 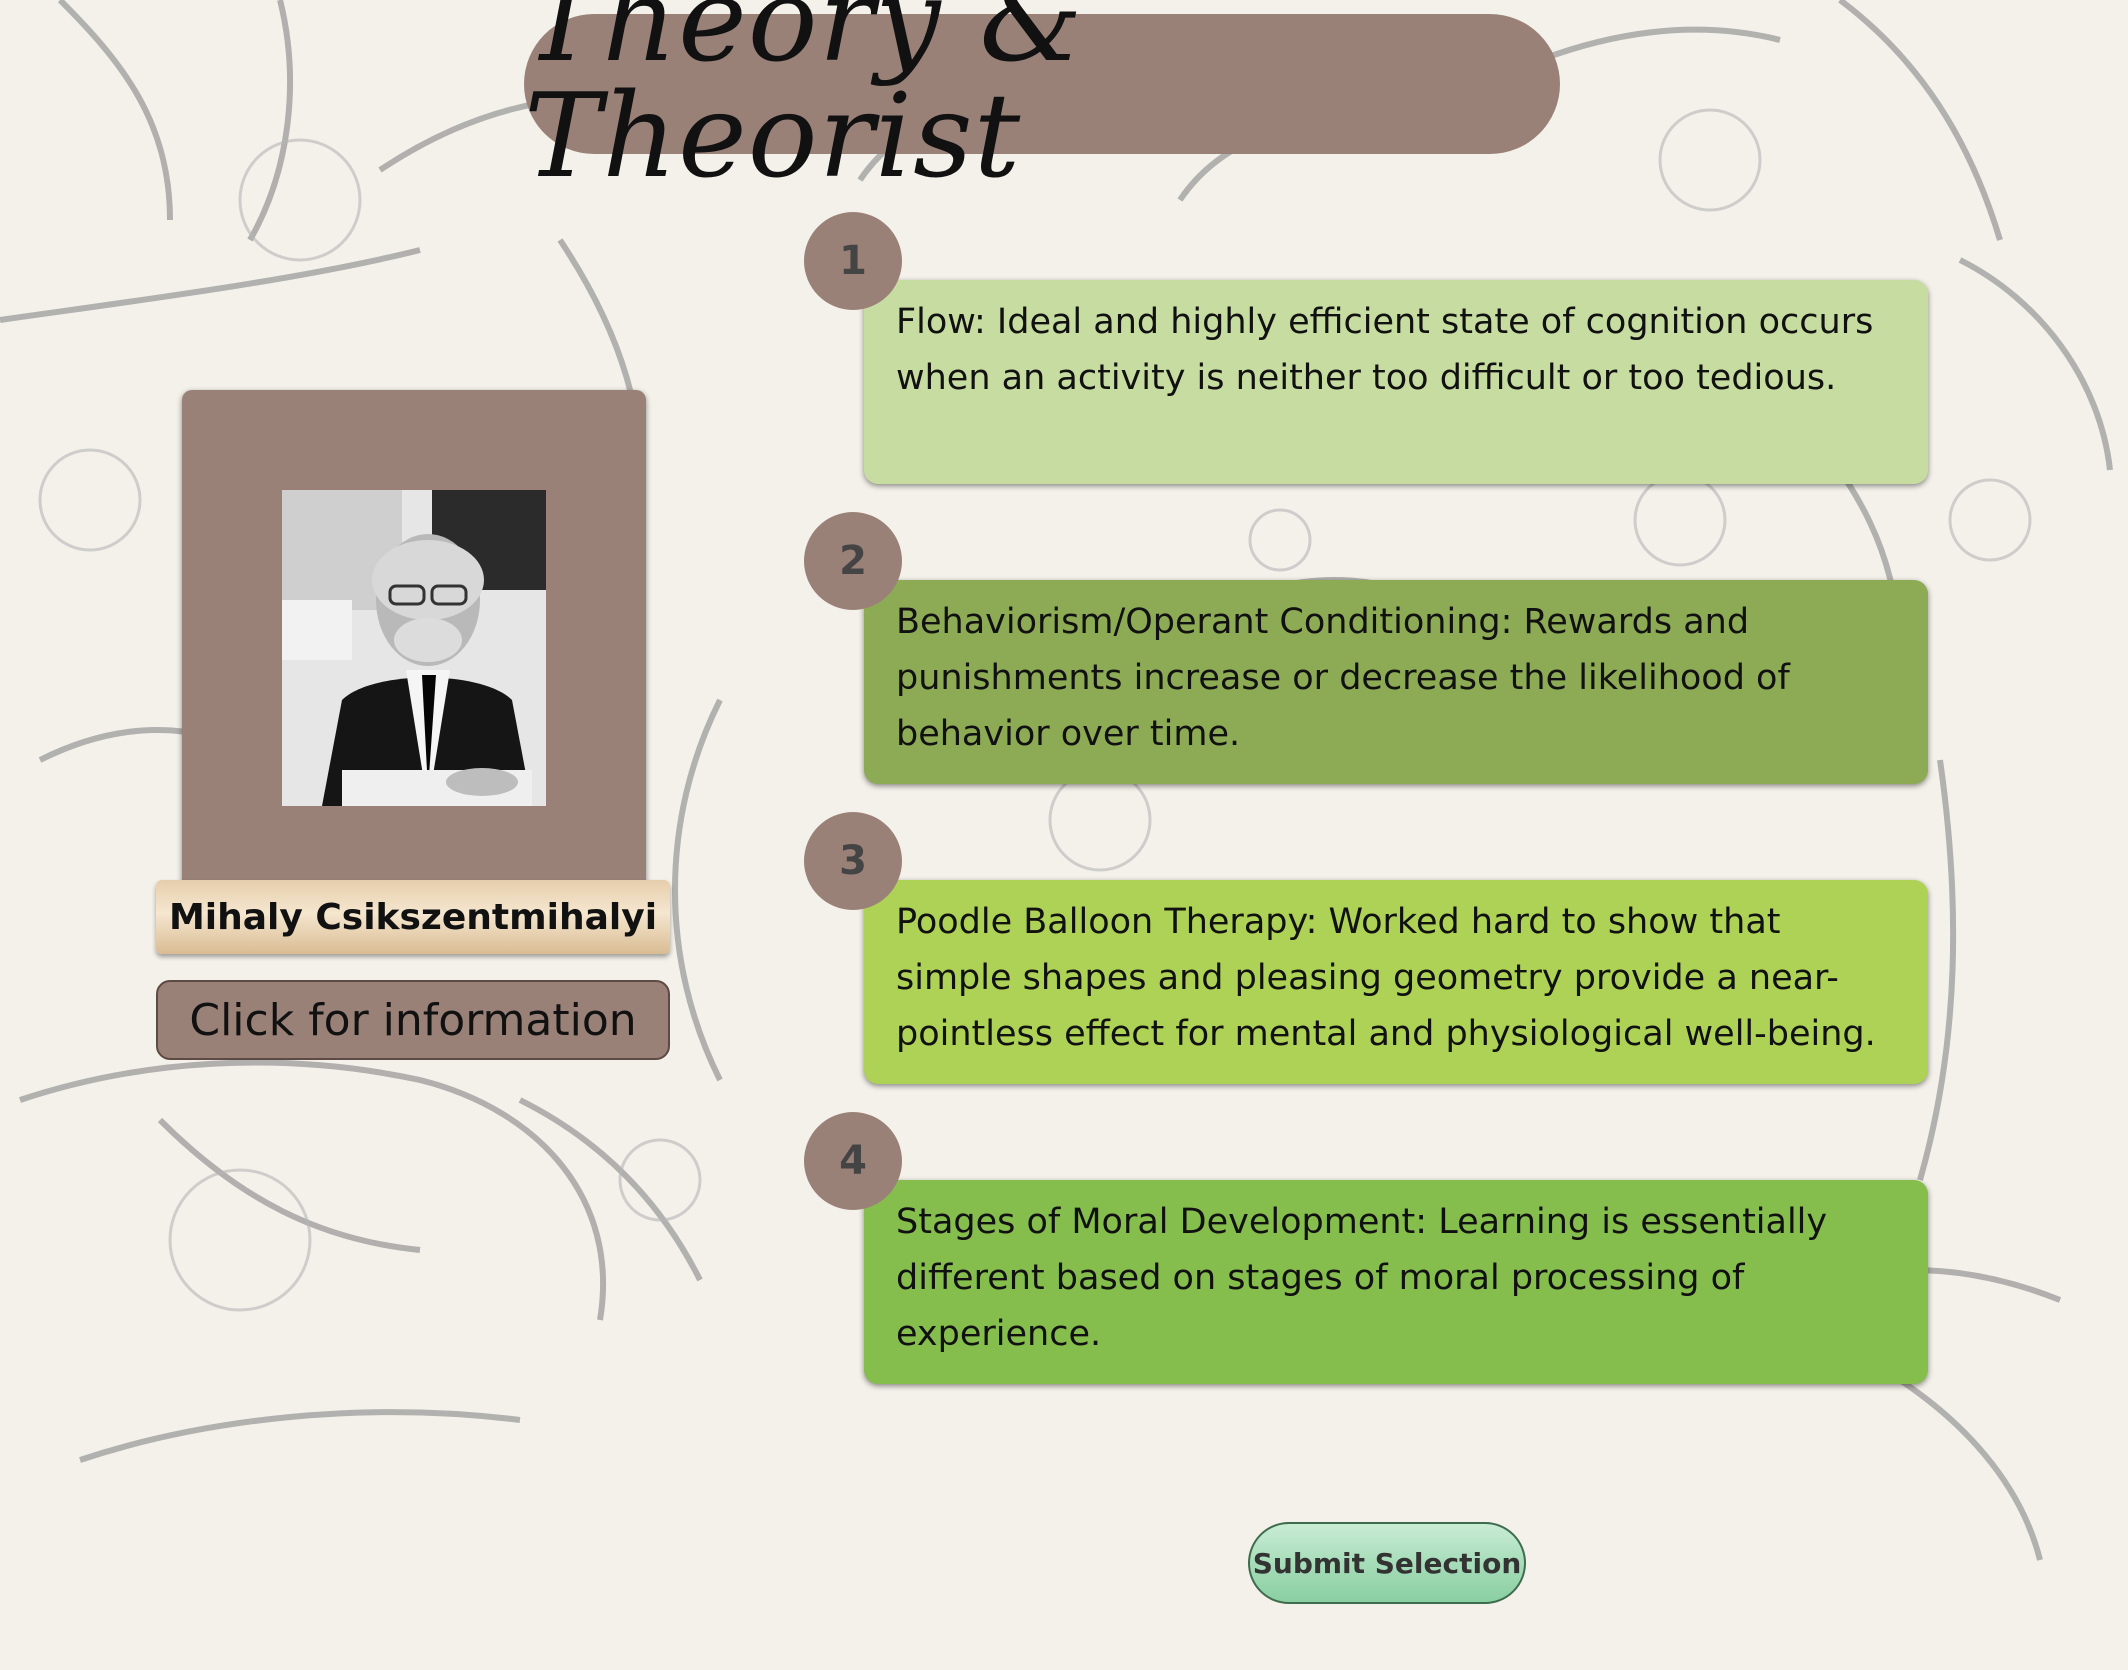 I want to click on option-number-badge: 2, so click(x=853, y=561).